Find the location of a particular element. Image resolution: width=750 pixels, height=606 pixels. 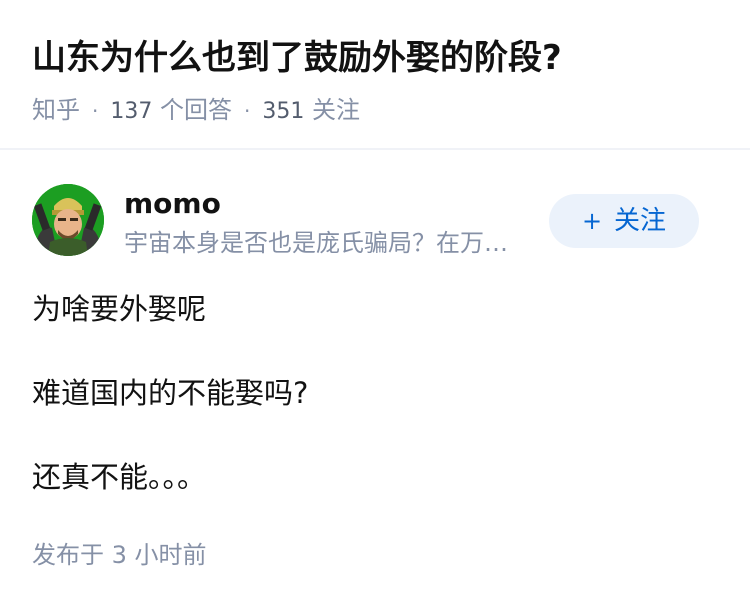

follow-button: + 关注 is located at coordinates (624, 221).